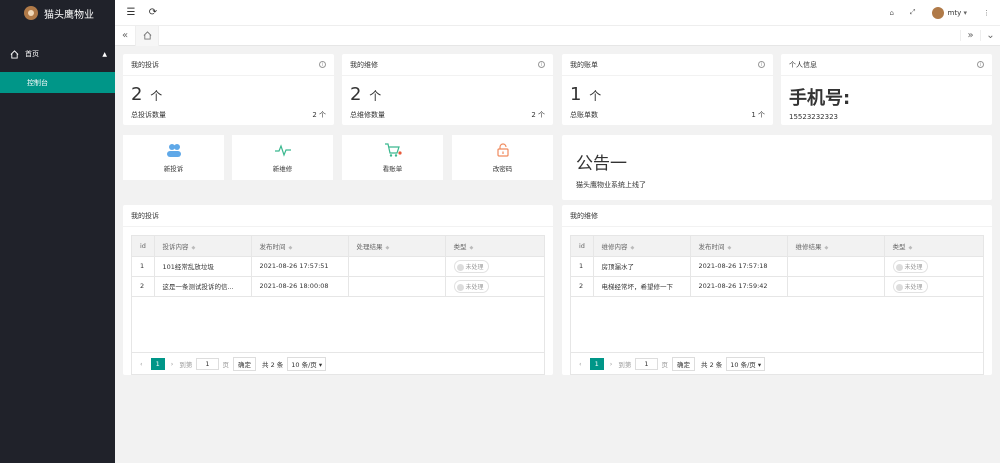 The width and height of the screenshot is (1000, 463). I want to click on phone-number: 15523232323, so click(813, 117).